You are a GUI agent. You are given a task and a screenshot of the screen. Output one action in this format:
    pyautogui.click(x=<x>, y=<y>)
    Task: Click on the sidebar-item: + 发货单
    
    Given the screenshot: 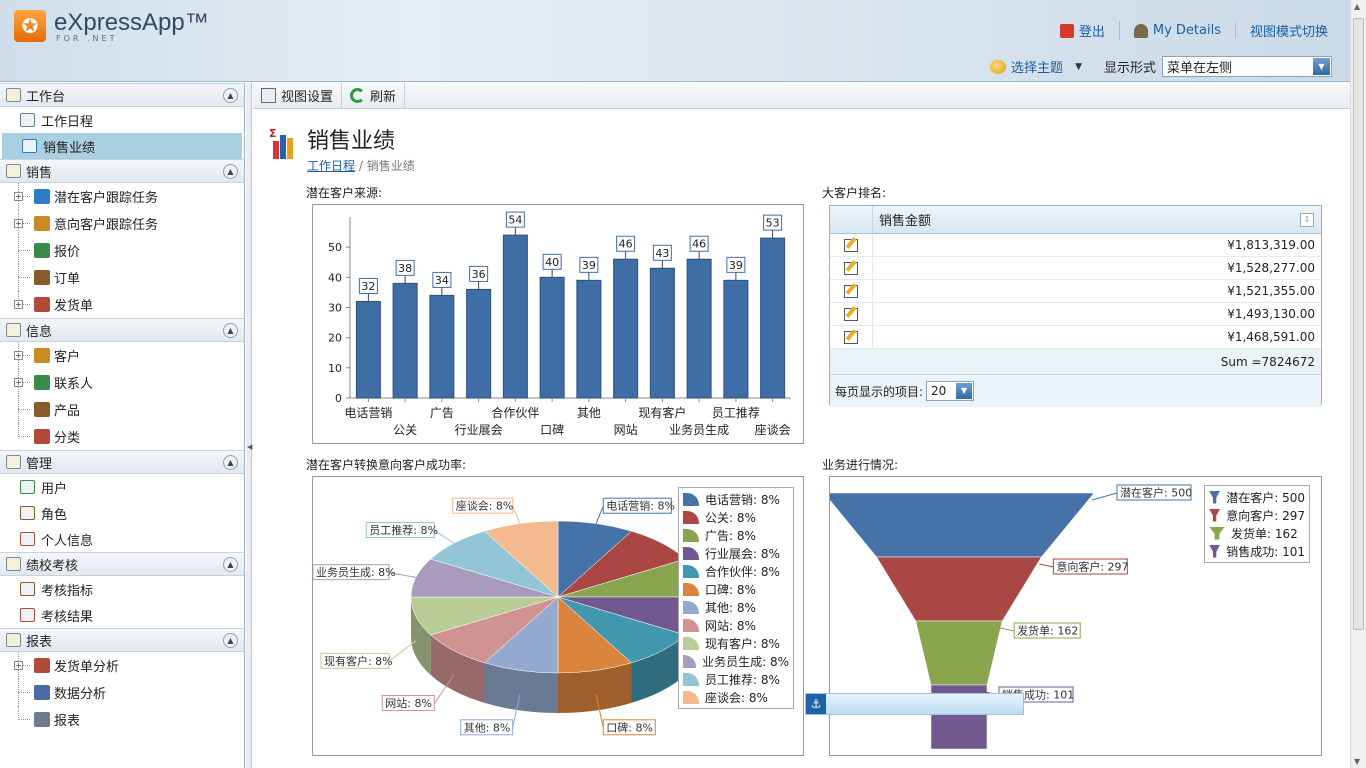 What is the action you would take?
    pyautogui.click(x=122, y=304)
    